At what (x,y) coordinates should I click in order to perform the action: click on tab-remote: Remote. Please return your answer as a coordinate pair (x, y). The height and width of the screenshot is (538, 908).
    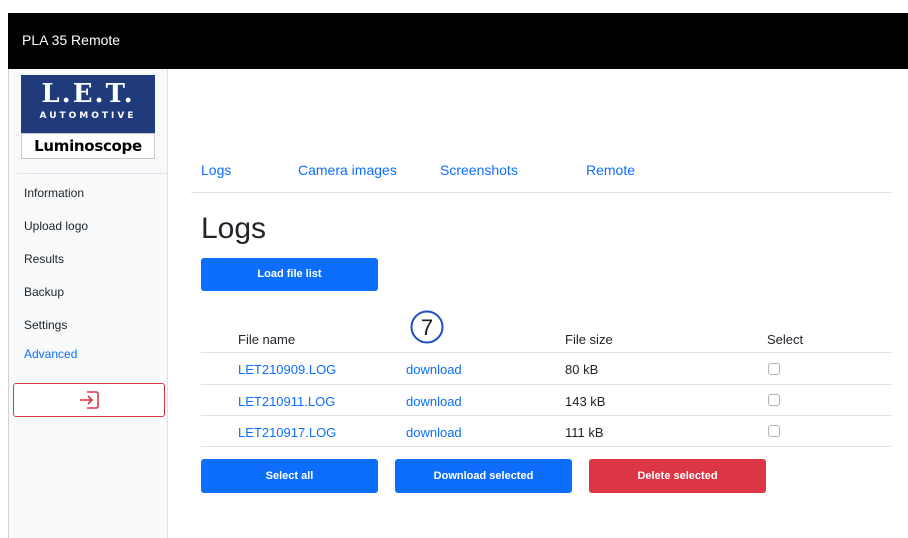
    Looking at the image, I should click on (610, 170).